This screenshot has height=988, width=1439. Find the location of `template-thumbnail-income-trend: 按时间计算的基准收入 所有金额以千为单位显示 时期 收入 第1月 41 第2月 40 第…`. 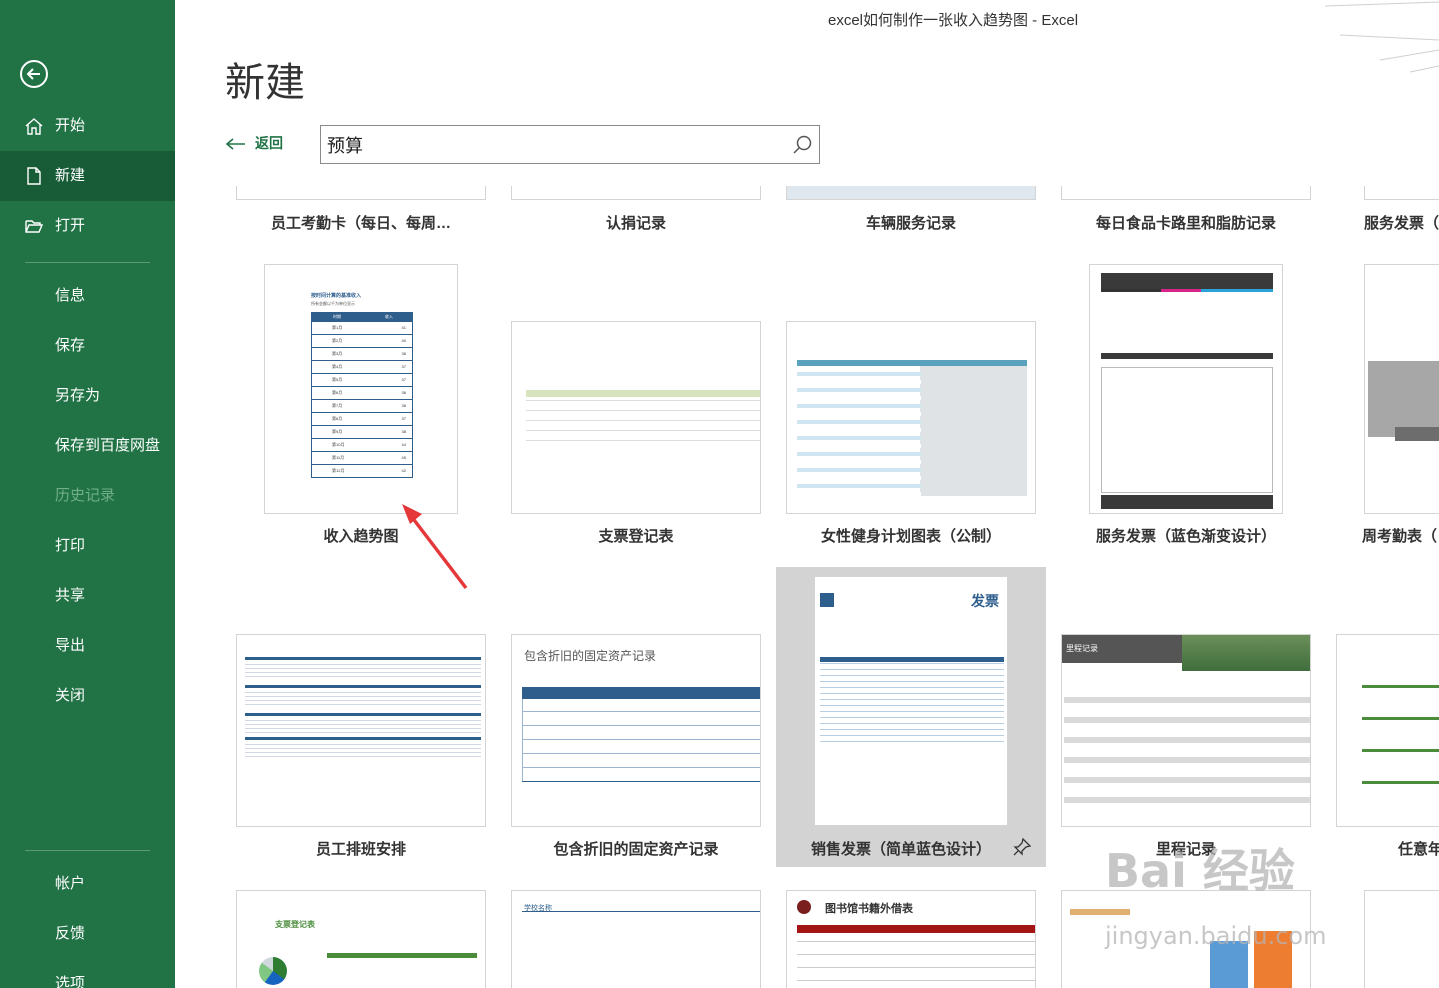

template-thumbnail-income-trend: 按时间计算的基准收入 所有金额以千为单位显示 时期 收入 第1月 41 第2月 40 第… is located at coordinates (361, 389).